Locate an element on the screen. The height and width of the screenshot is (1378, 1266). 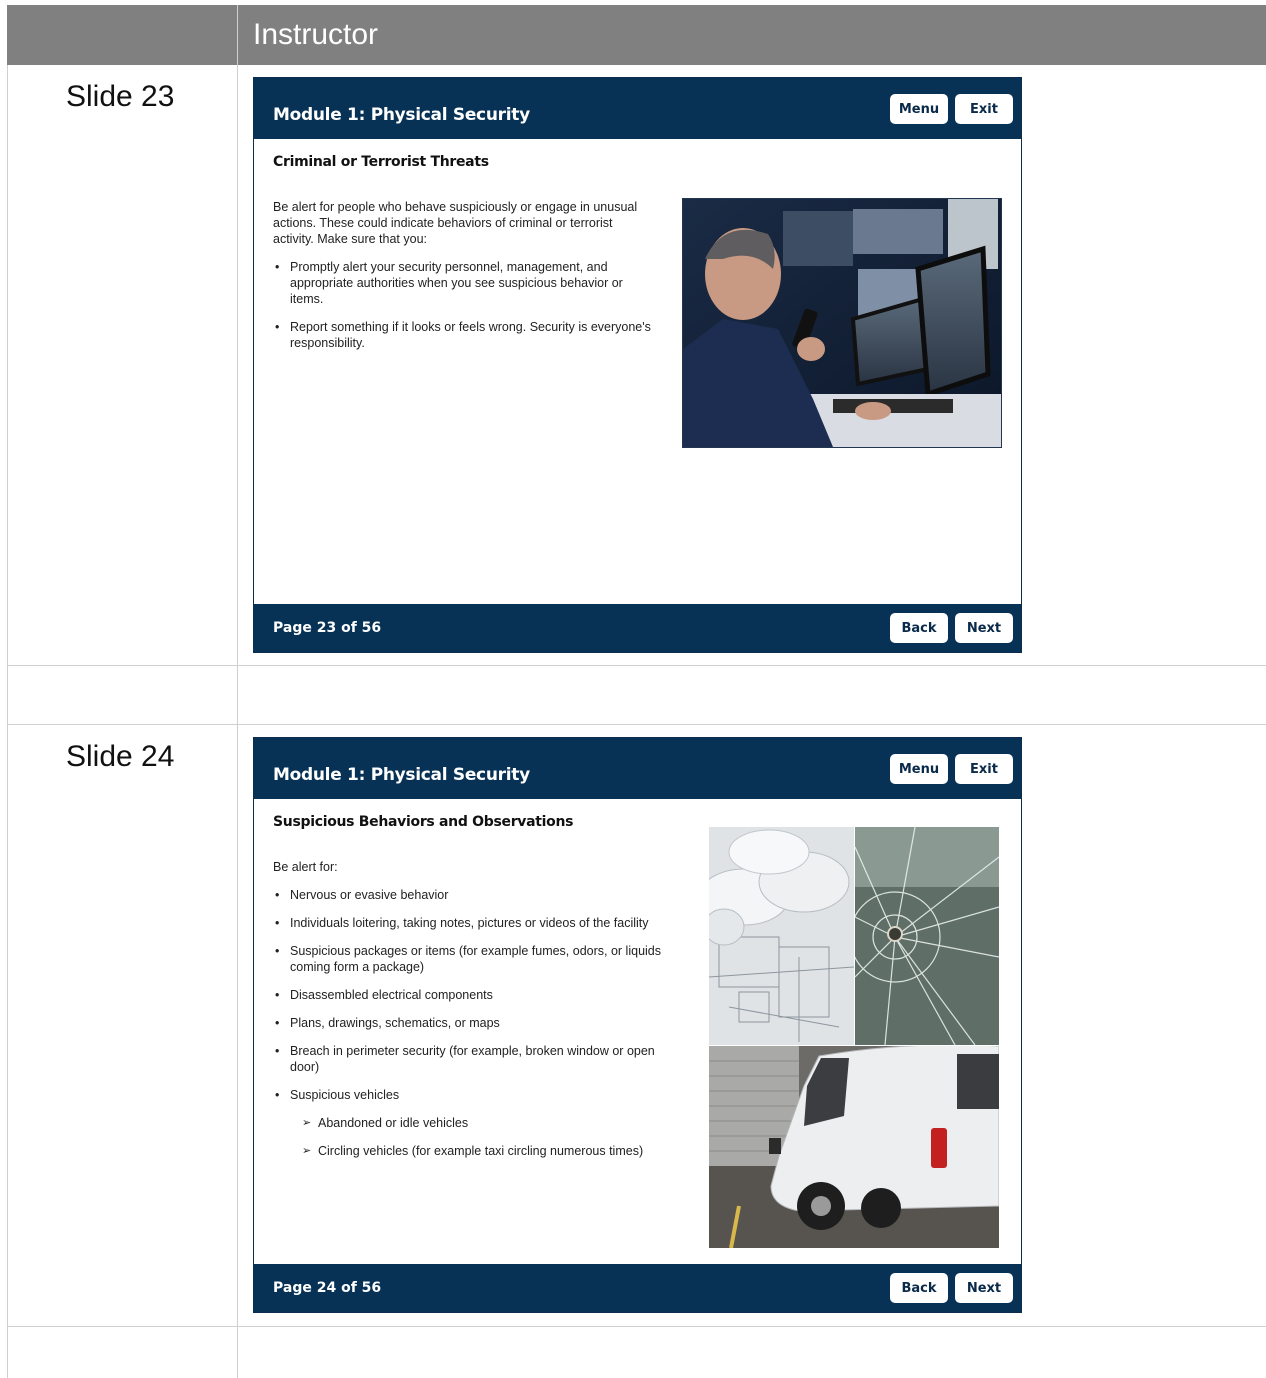
slide-label: Slide 24 is located at coordinates (120, 756).